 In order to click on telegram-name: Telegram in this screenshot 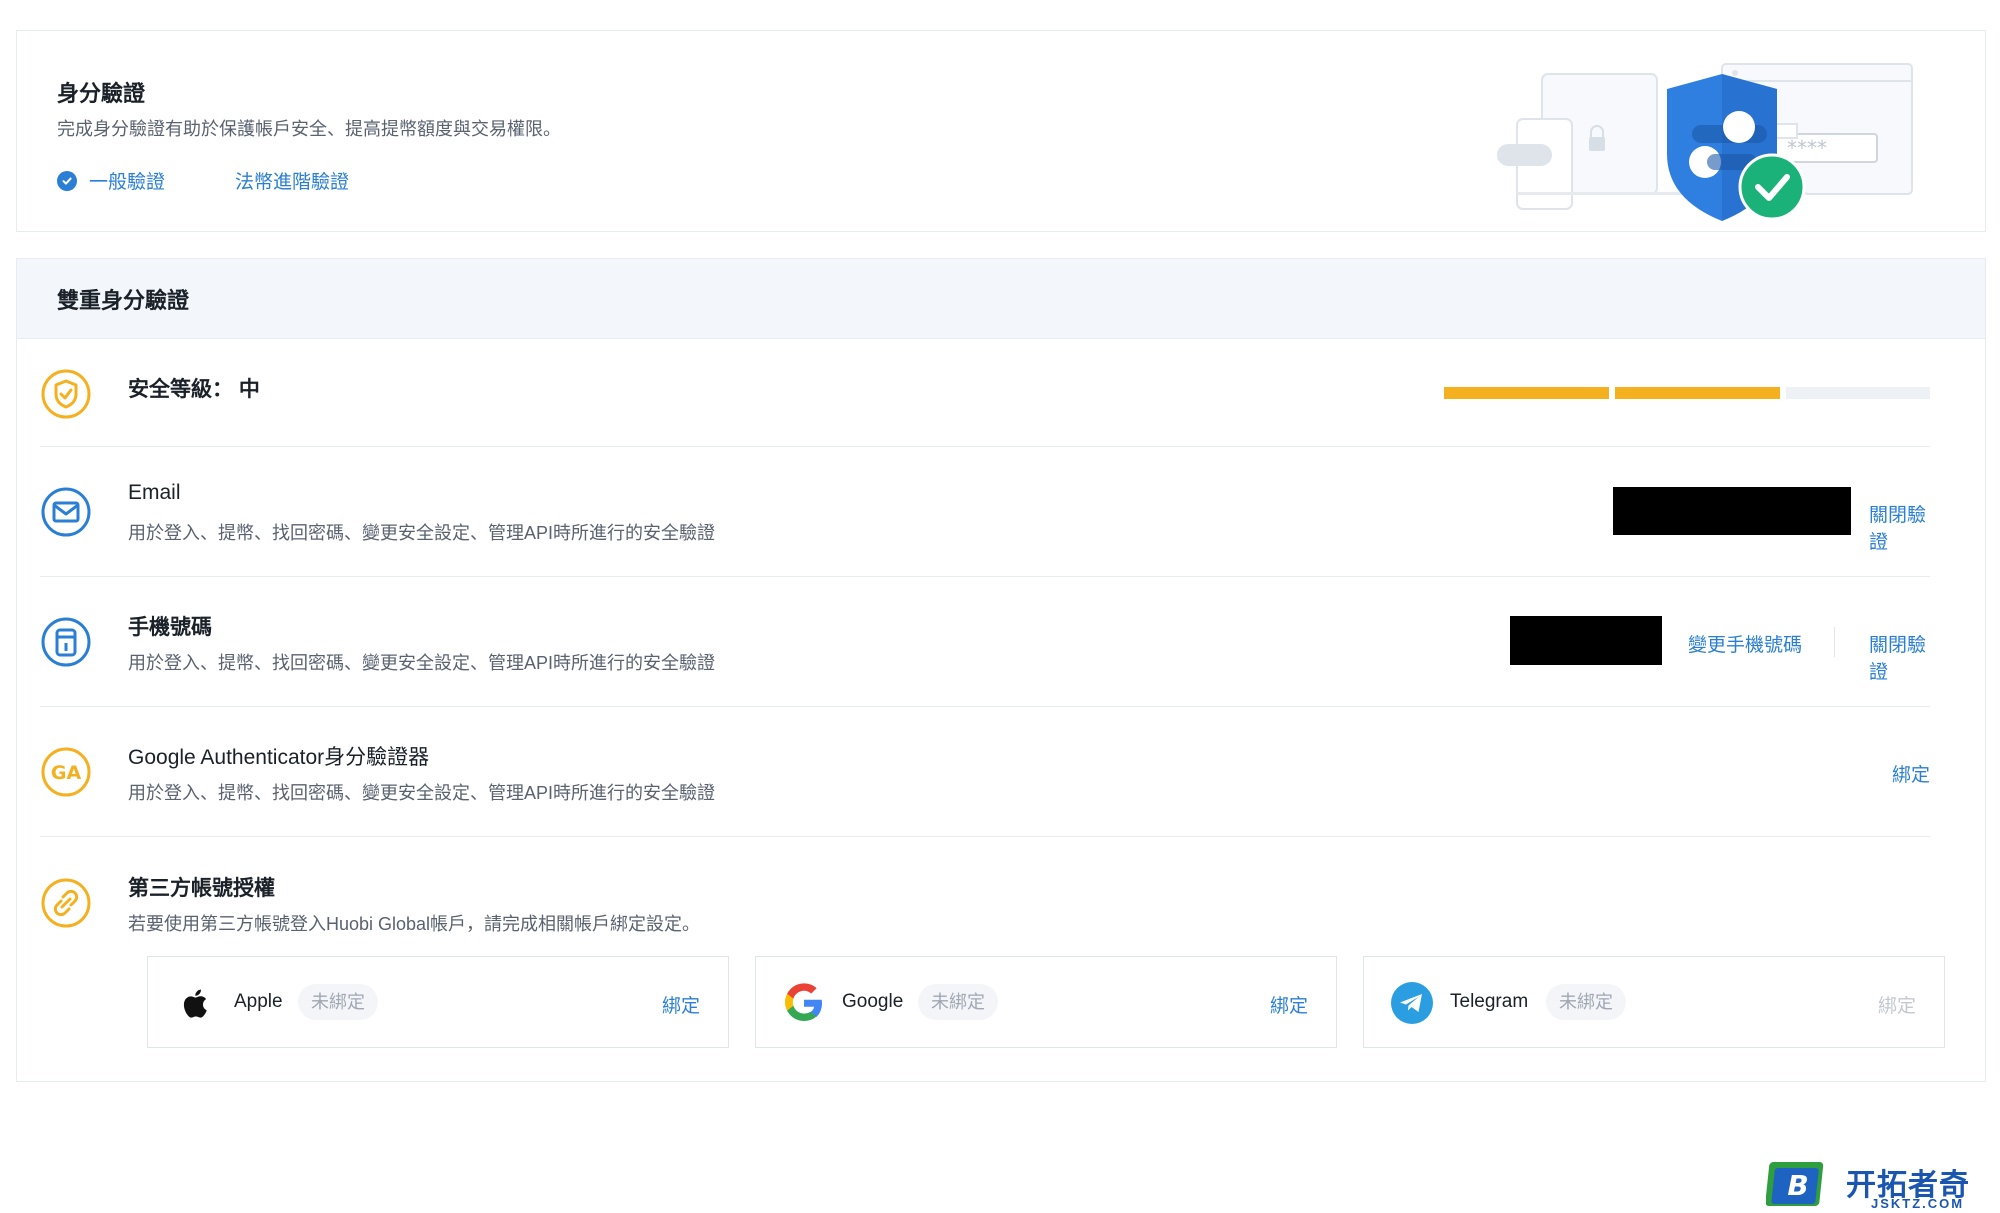, I will do `click(1489, 1001)`.